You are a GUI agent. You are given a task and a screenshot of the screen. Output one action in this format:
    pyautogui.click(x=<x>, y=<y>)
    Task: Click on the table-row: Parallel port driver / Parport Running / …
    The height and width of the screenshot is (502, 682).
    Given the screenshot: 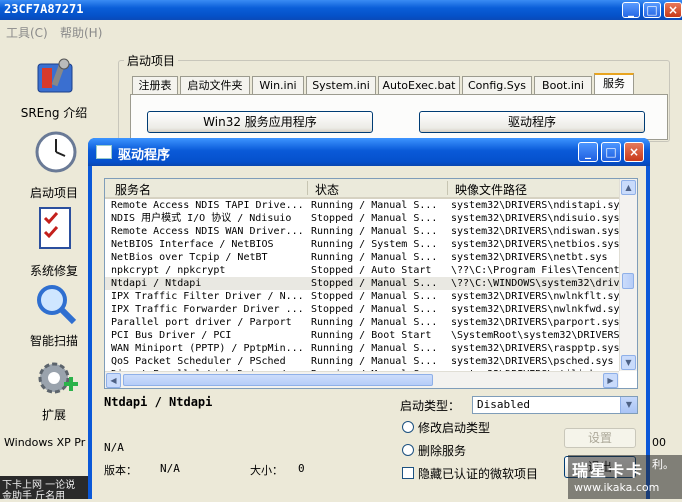 What is the action you would take?
    pyautogui.click(x=362, y=322)
    